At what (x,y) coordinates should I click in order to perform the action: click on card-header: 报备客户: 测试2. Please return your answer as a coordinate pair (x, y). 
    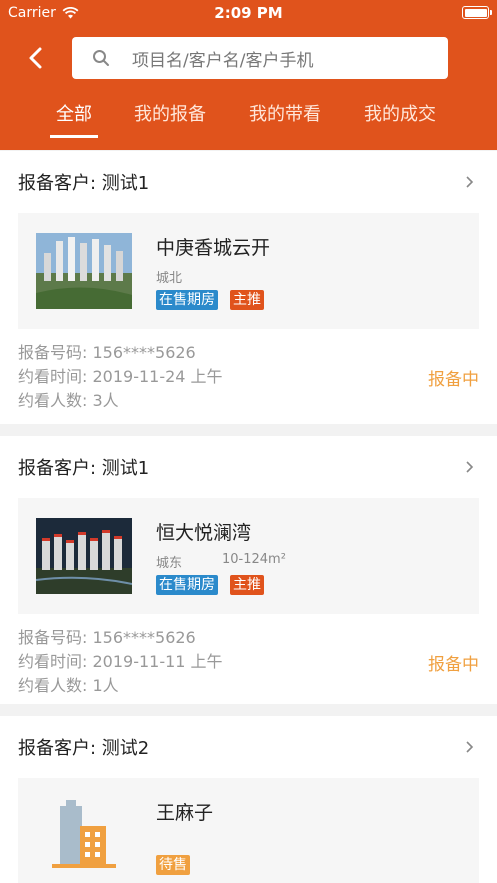
    Looking at the image, I should click on (248, 747).